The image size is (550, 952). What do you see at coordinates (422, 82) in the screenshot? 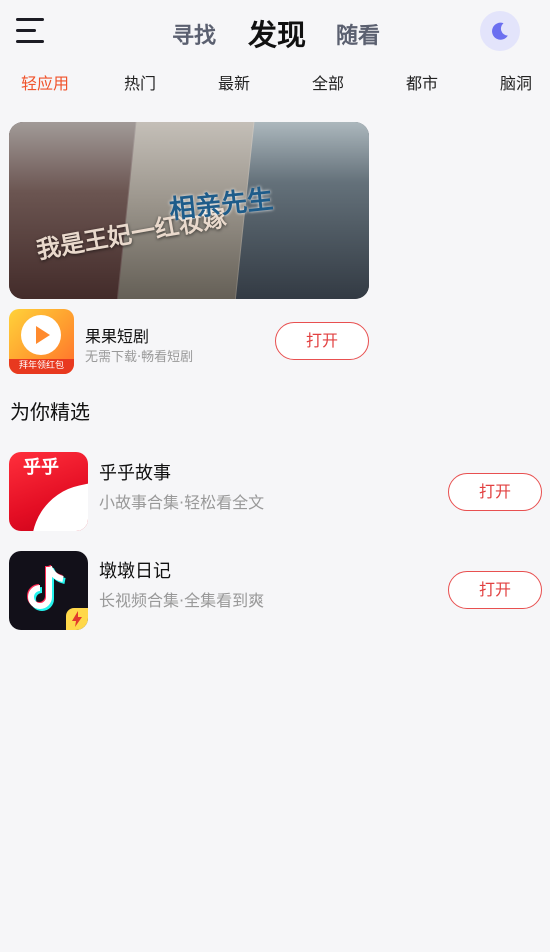
I see `category-tab-urban: 都市` at bounding box center [422, 82].